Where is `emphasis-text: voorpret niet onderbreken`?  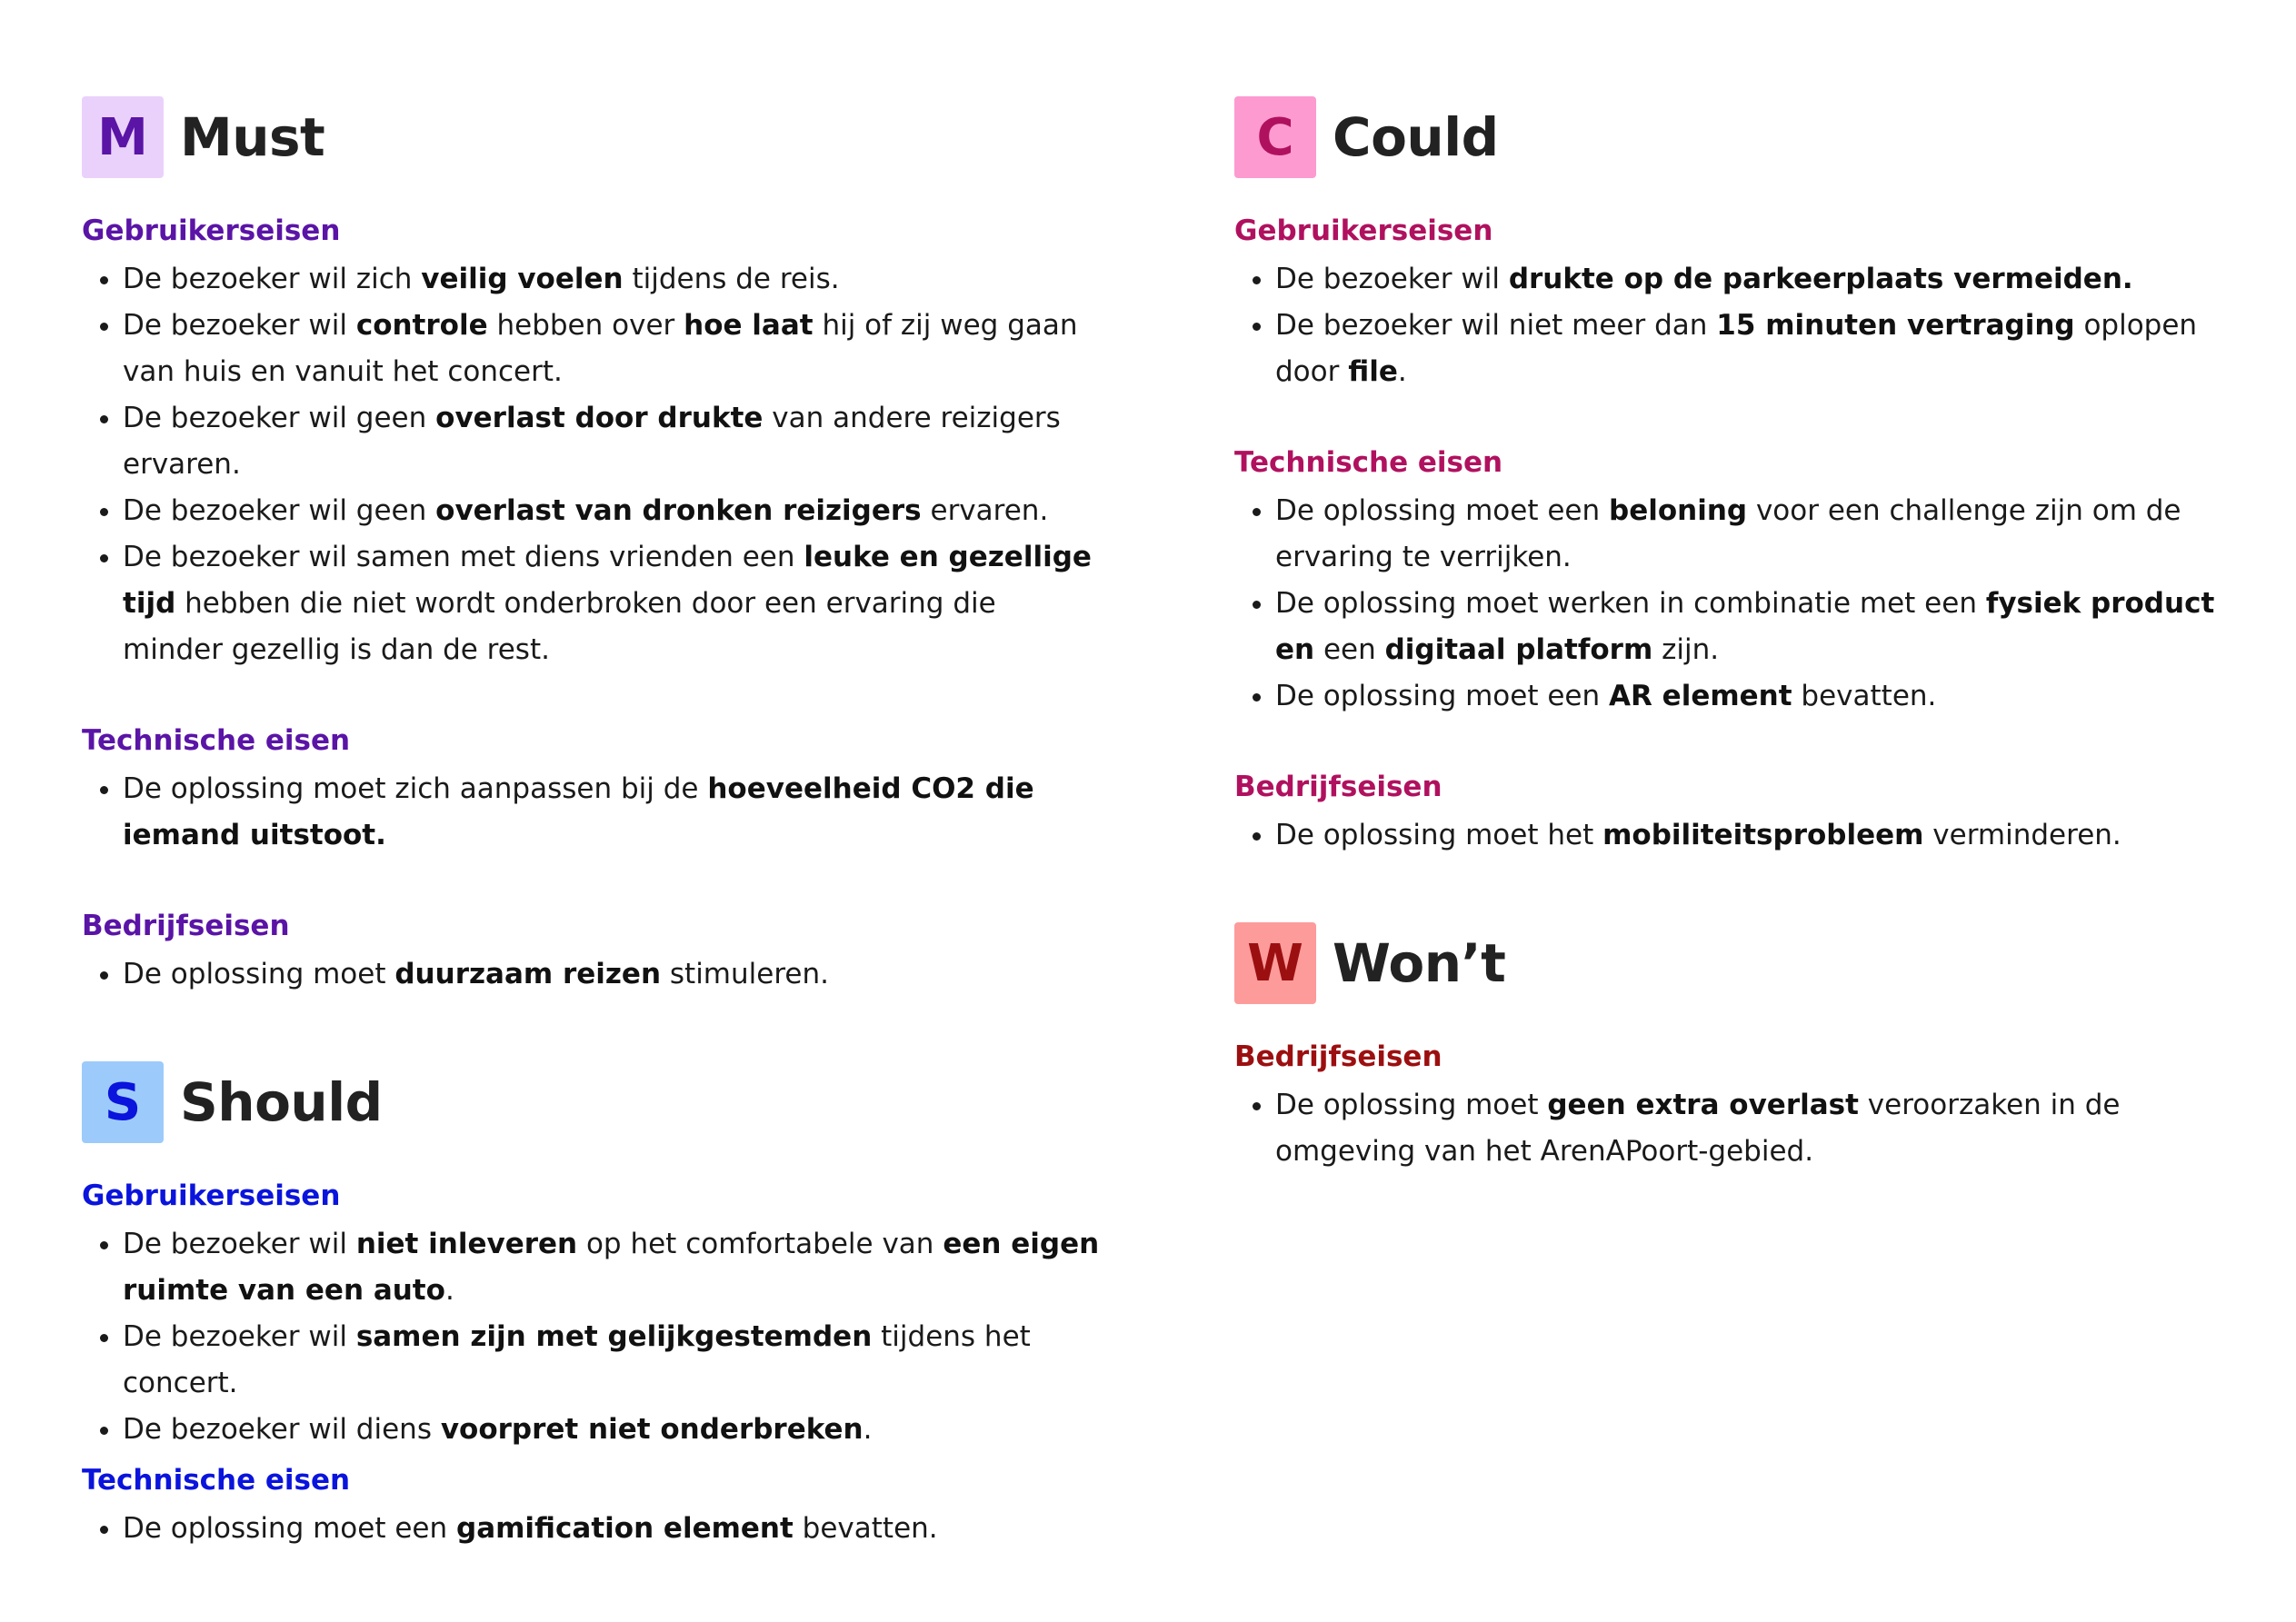 emphasis-text: voorpret niet onderbreken is located at coordinates (651, 1429).